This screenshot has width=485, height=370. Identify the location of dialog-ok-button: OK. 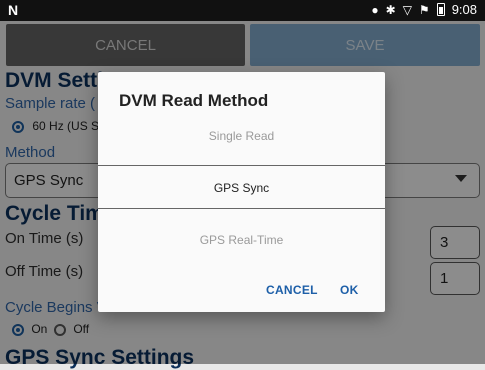
(349, 290).